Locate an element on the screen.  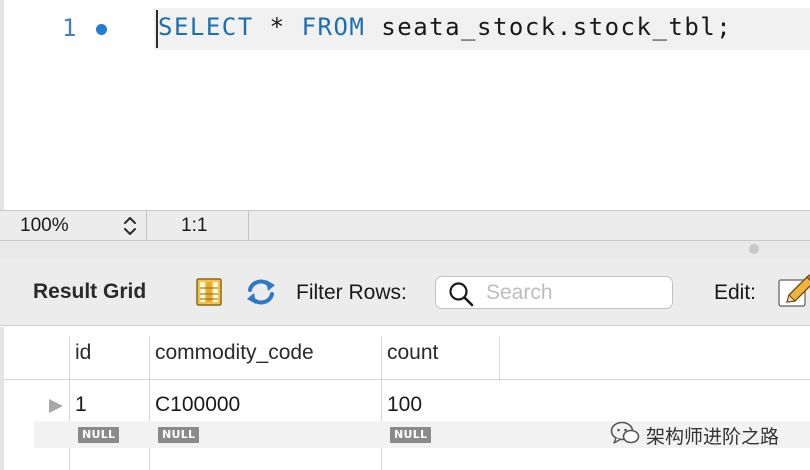
result-toolbar: Result Grid Filter Rows: Edit: is located at coordinates (405, 292).